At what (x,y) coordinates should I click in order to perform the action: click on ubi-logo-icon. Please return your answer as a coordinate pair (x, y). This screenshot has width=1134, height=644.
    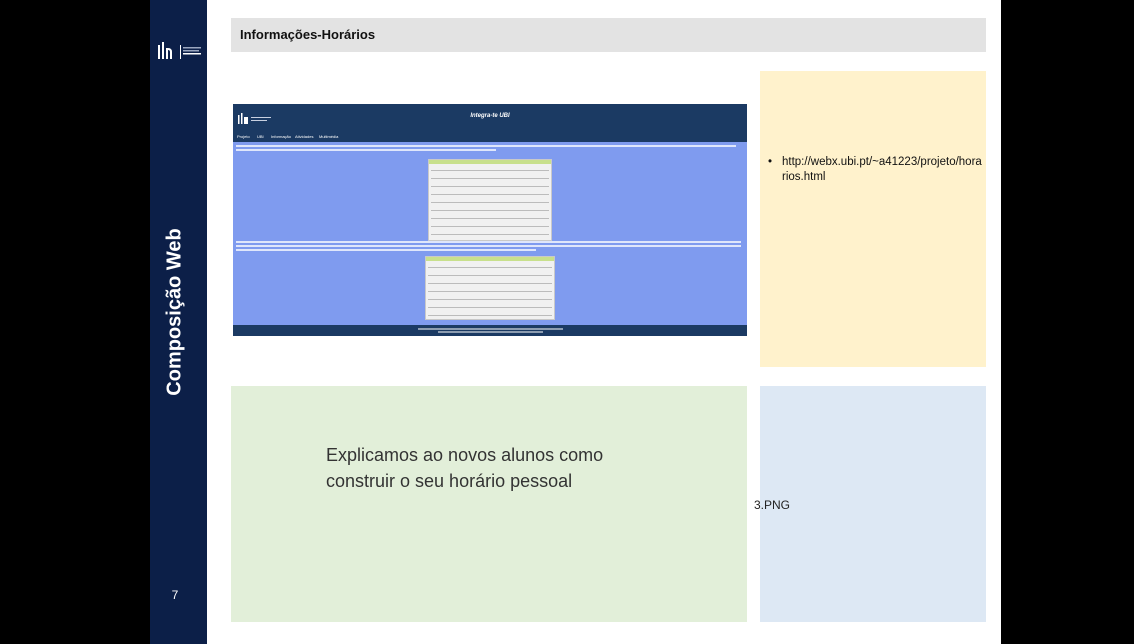
    Looking at the image, I should click on (179, 50).